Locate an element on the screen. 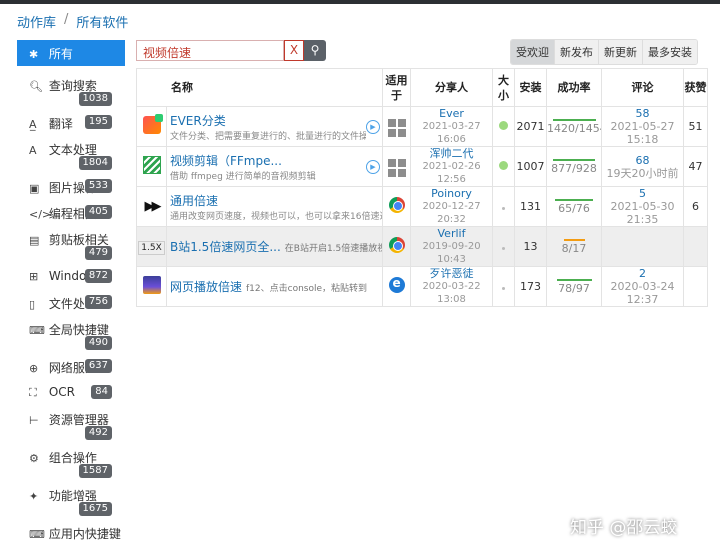 Image resolution: width=720 pixels, height=556 pixels. install-count: 131 is located at coordinates (530, 206).